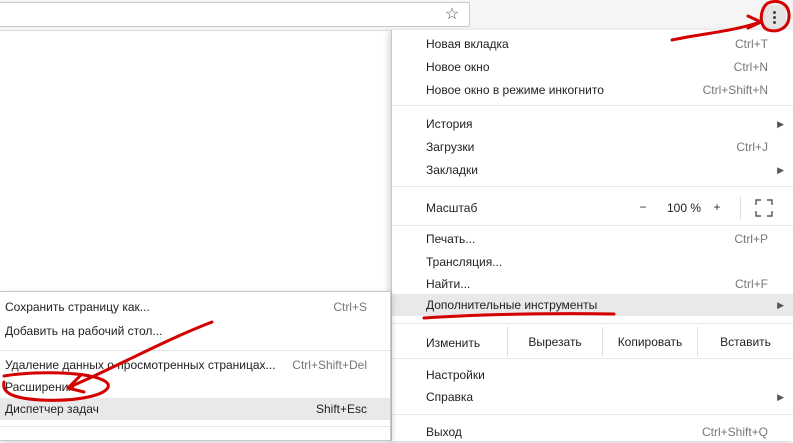  I want to click on submenu-item-label: Диспетчер задач, so click(52, 409).